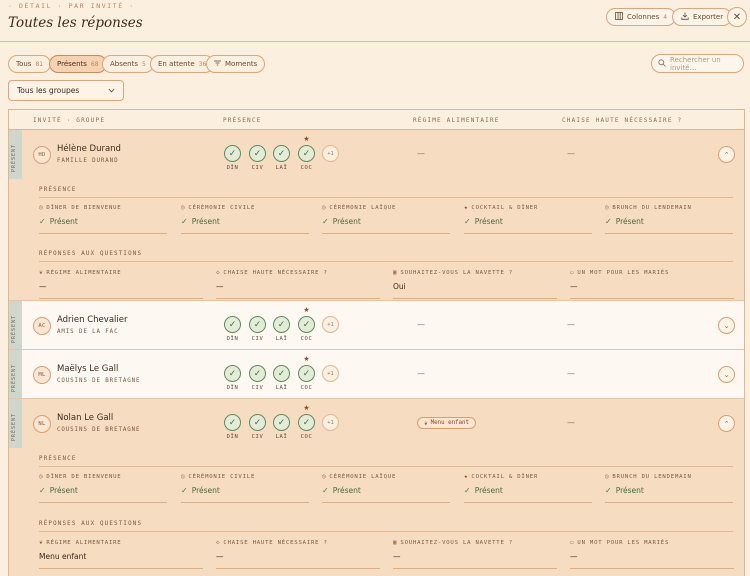  I want to click on filter-moments-button: Moments, so click(236, 64).